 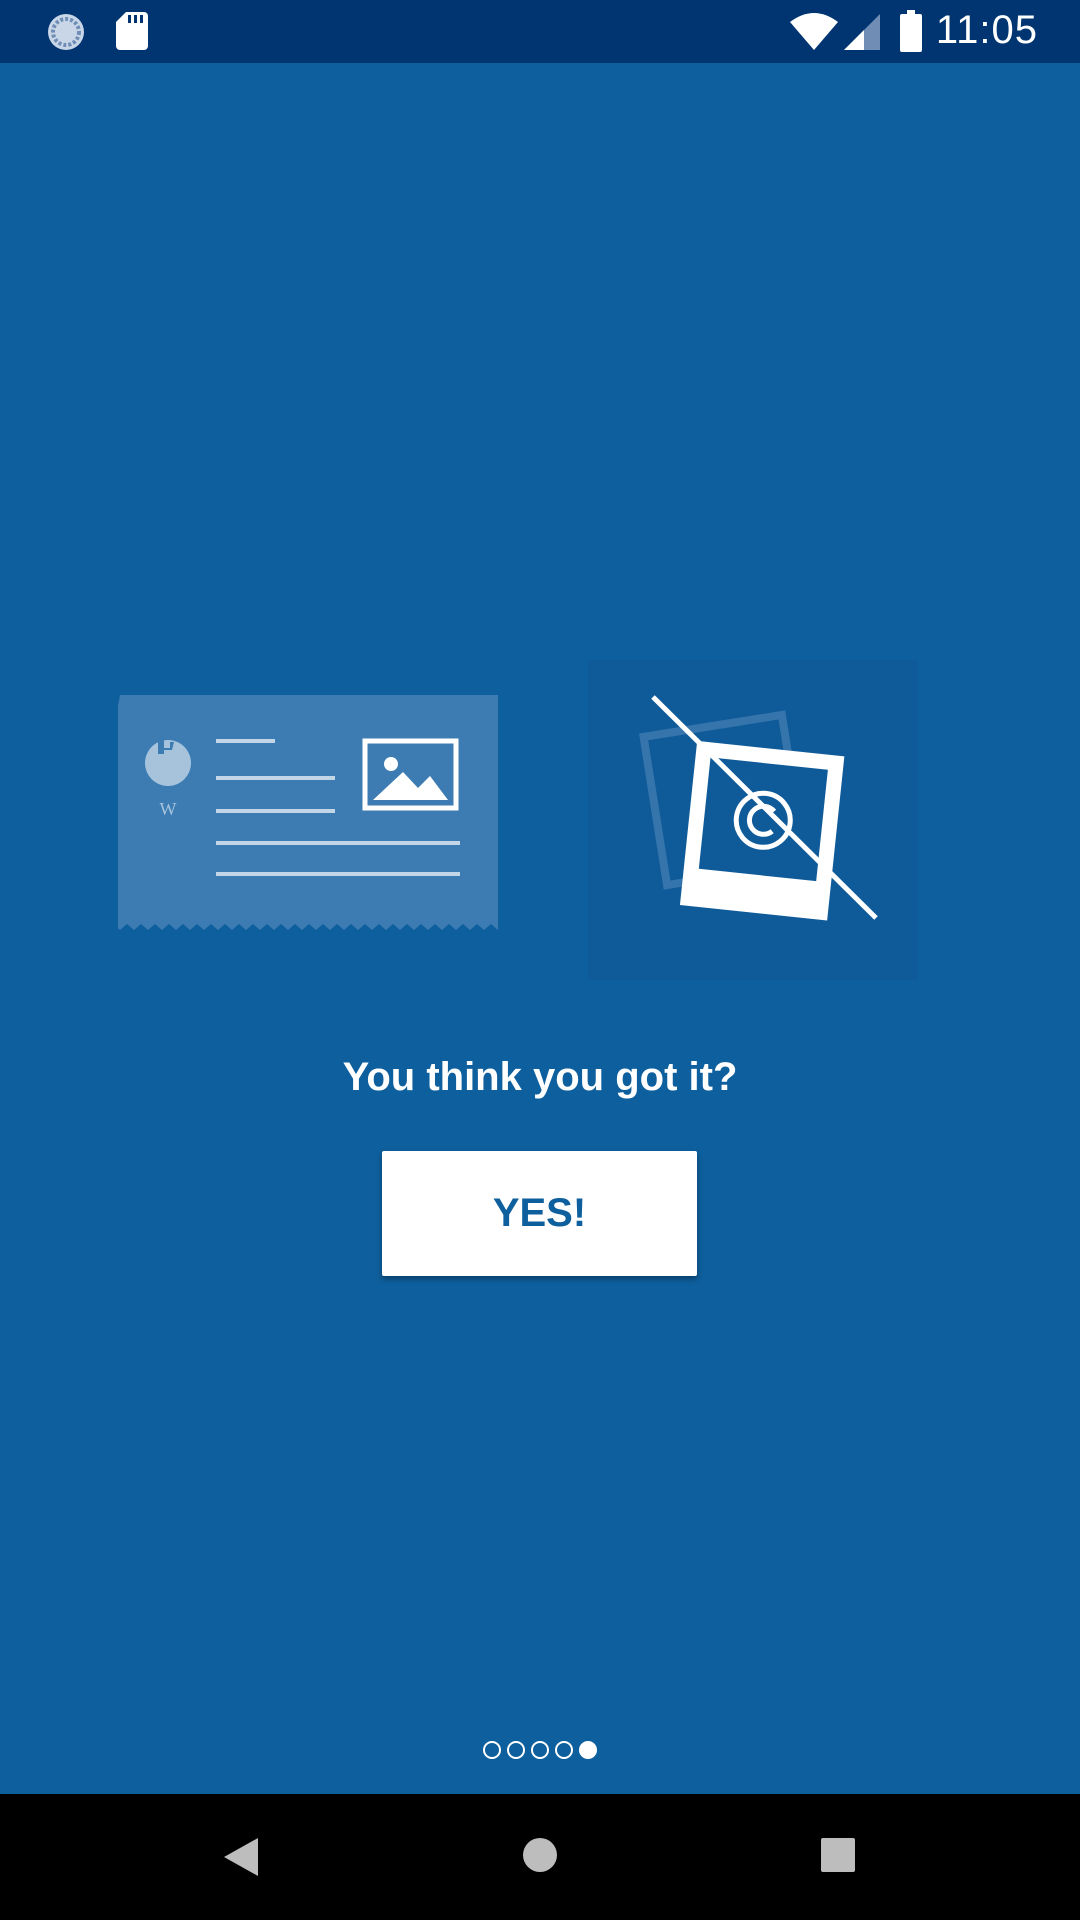 I want to click on wifi-icon, so click(x=814, y=33).